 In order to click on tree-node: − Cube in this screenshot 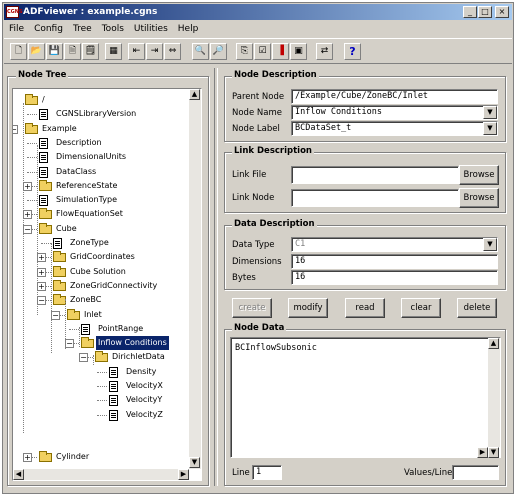, I will do `click(101, 229)`.